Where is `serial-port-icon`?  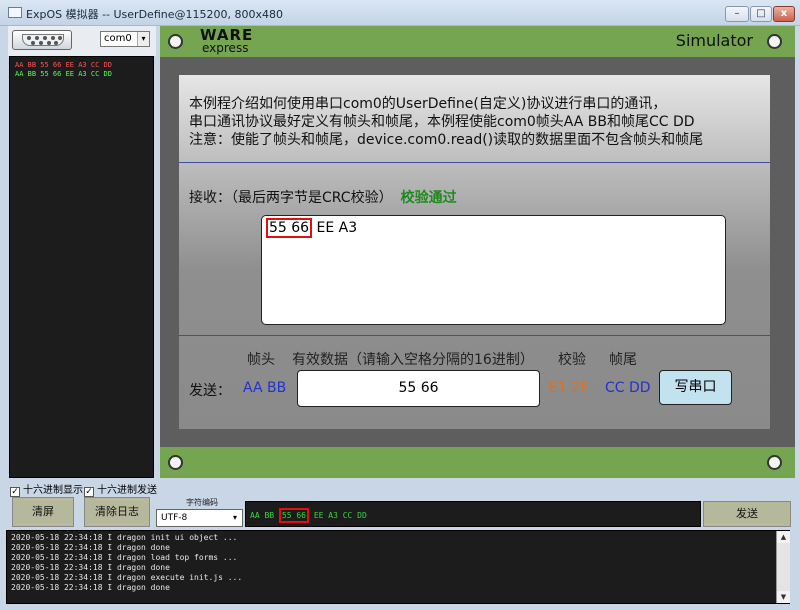 serial-port-icon is located at coordinates (42, 40).